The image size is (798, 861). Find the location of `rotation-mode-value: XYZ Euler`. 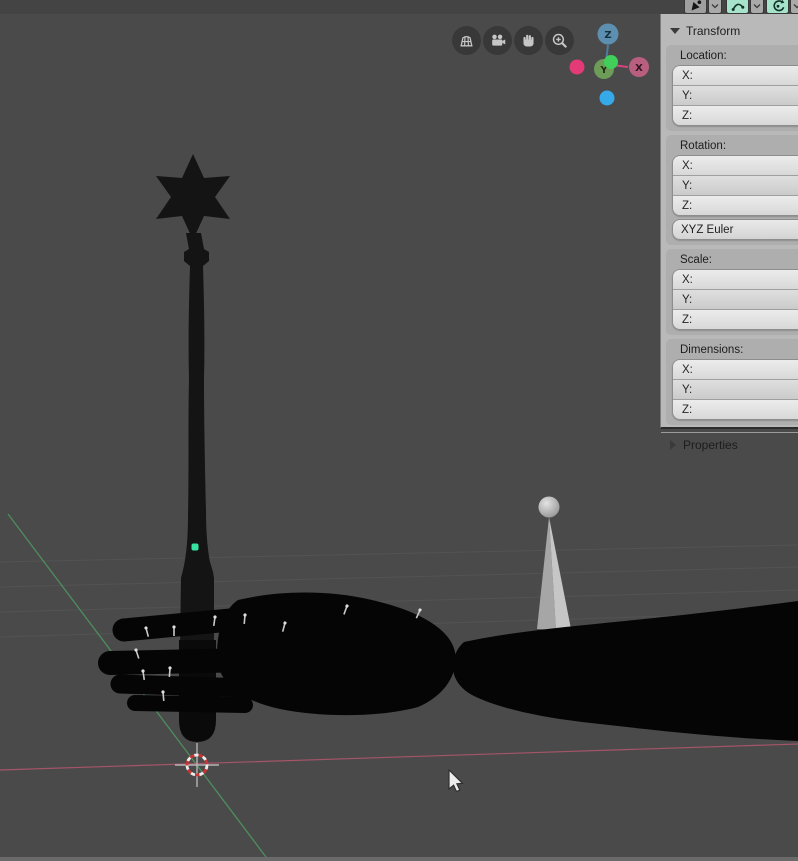

rotation-mode-value: XYZ Euler is located at coordinates (707, 229).